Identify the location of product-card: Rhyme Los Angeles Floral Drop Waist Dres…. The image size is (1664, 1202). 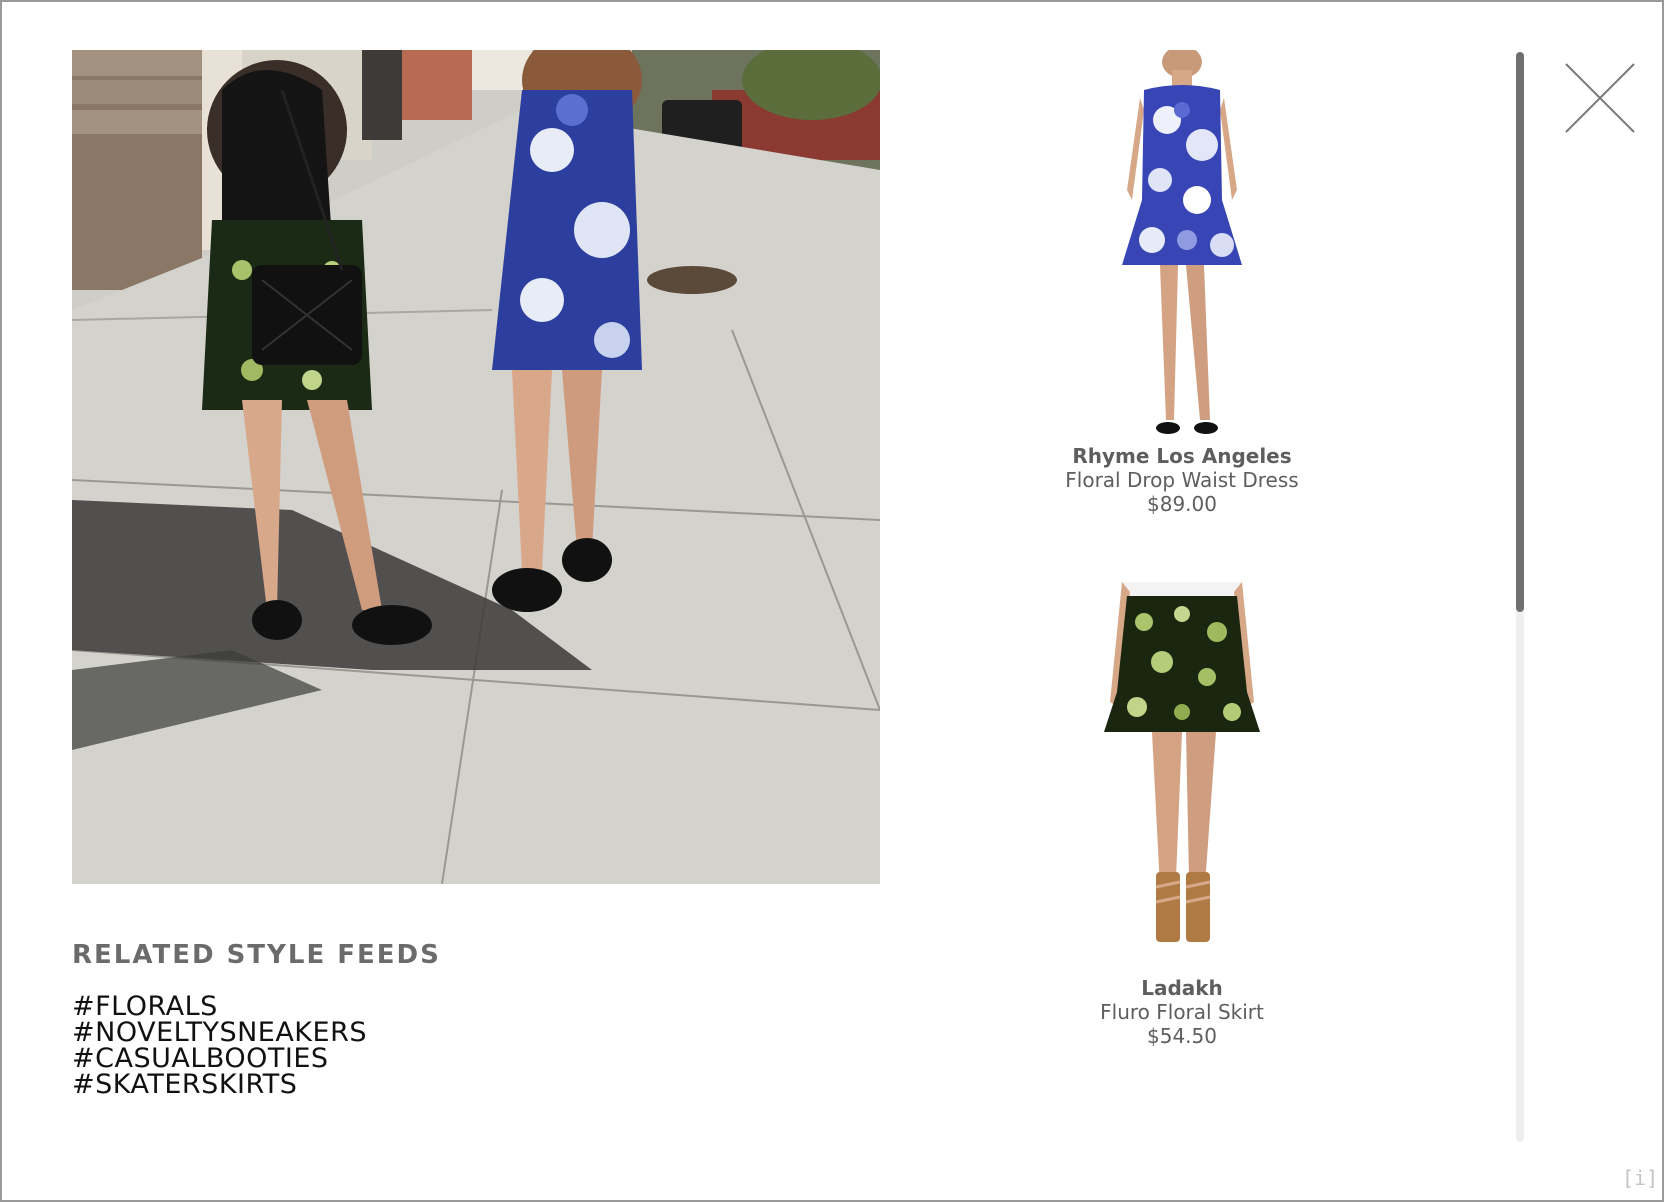
(1182, 283).